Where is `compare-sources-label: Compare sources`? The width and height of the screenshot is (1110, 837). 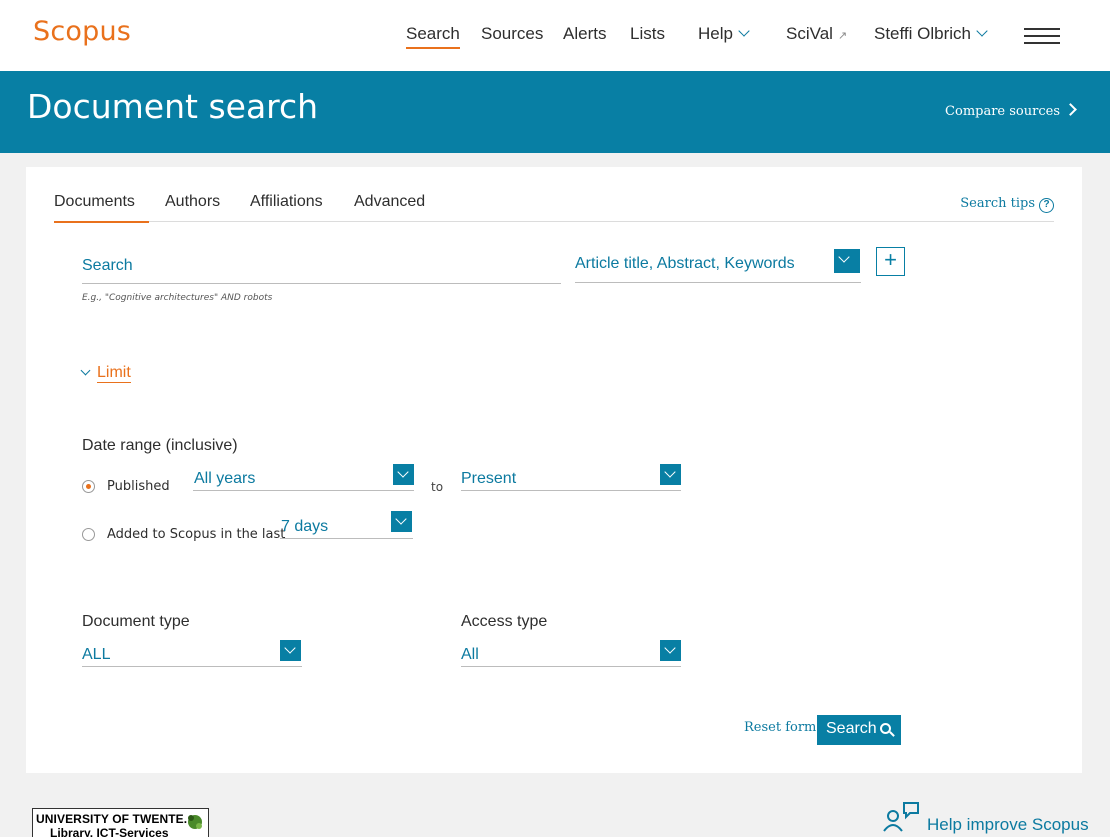
compare-sources-label: Compare sources is located at coordinates (1002, 111).